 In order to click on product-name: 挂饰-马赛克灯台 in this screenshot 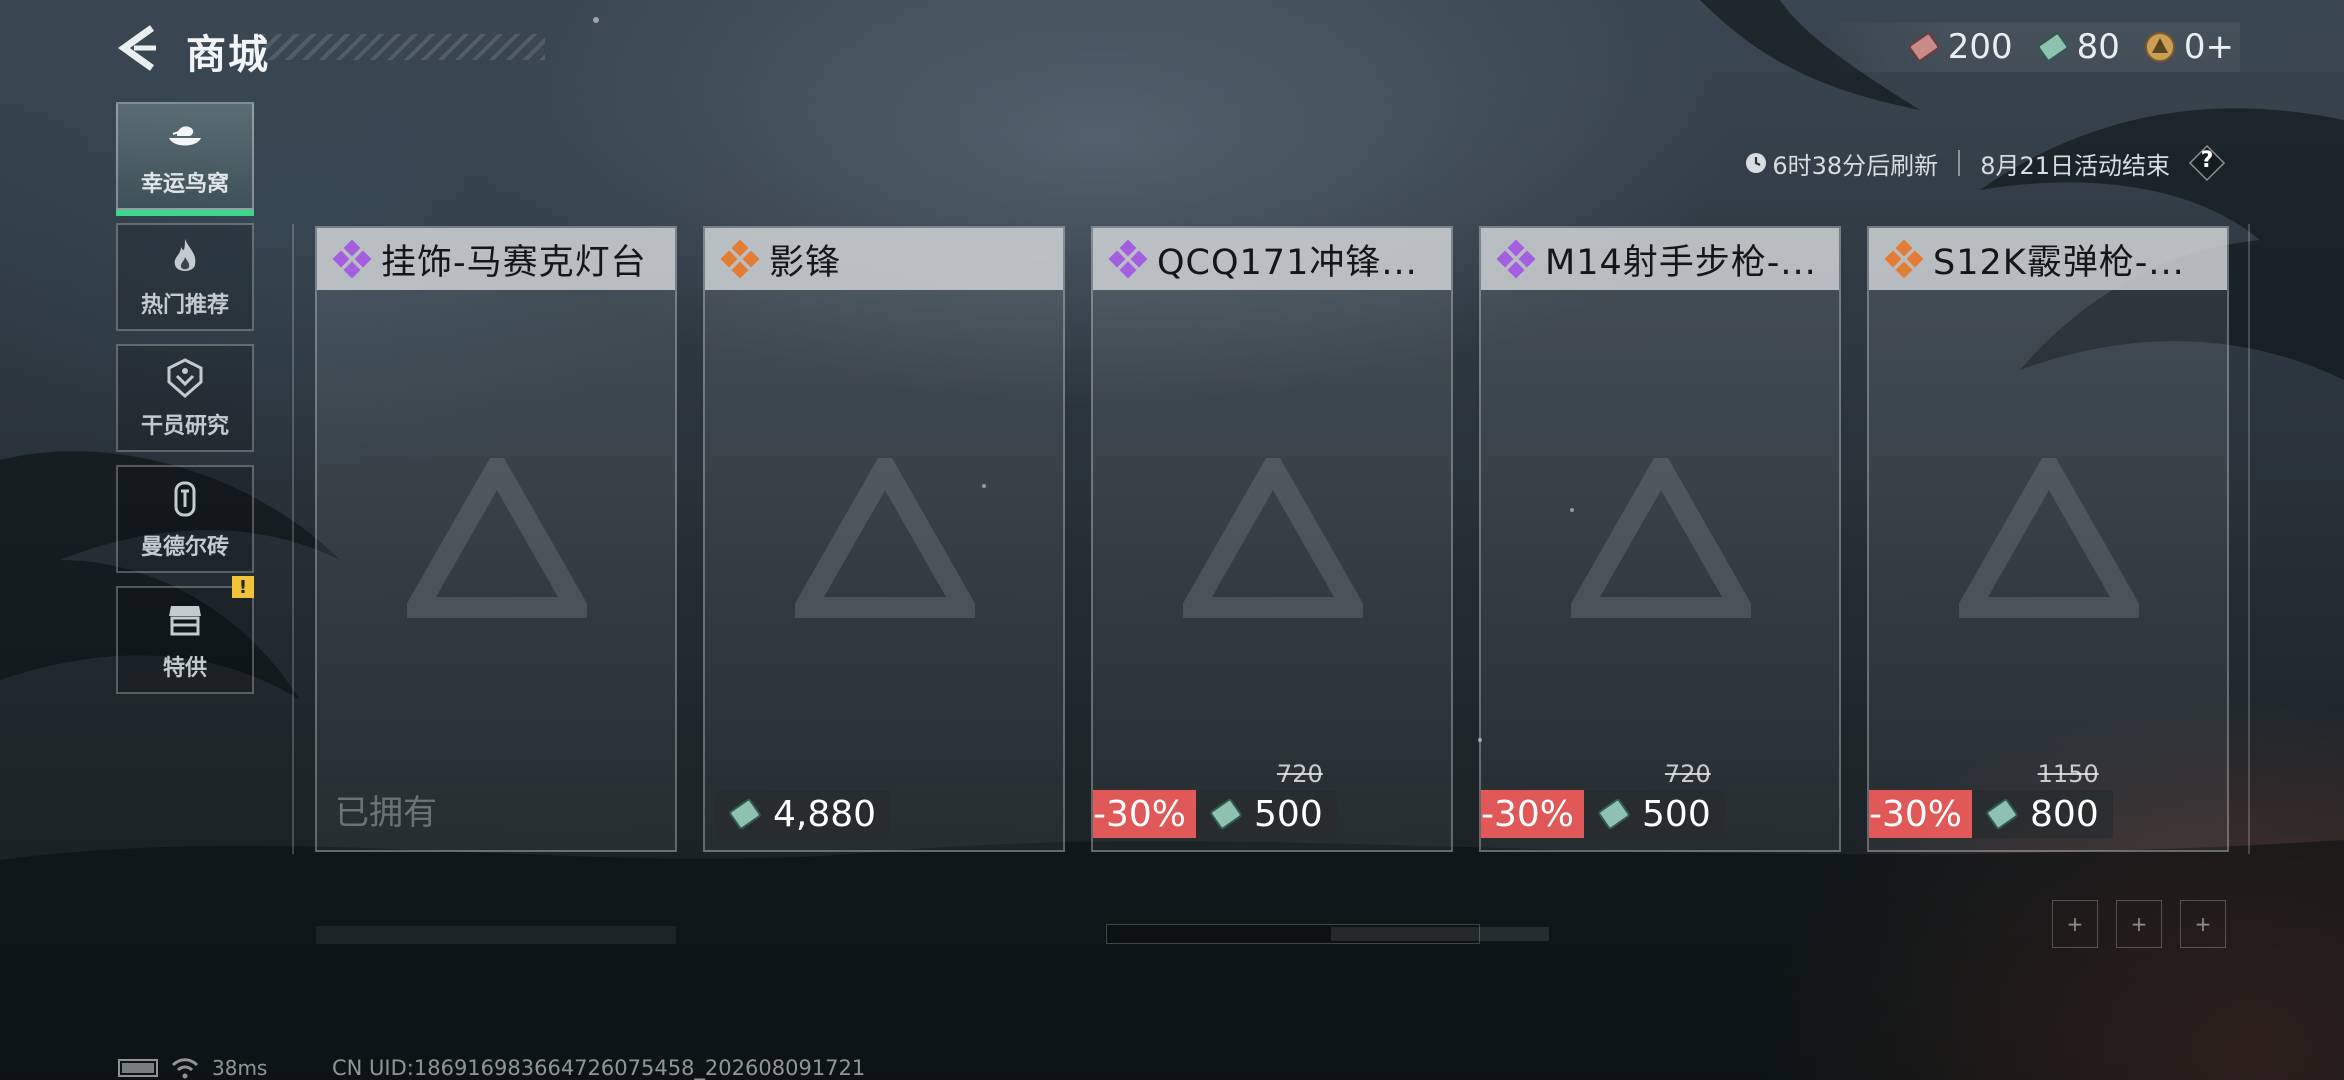, I will do `click(514, 262)`.